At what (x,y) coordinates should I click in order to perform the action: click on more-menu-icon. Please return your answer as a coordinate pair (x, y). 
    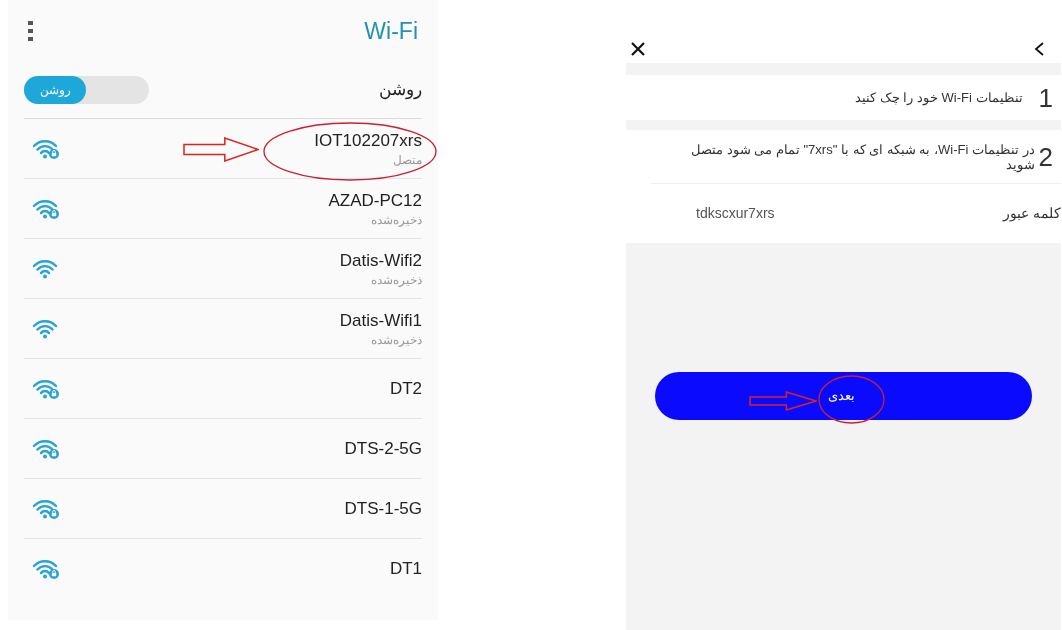
    Looking at the image, I should click on (31, 31).